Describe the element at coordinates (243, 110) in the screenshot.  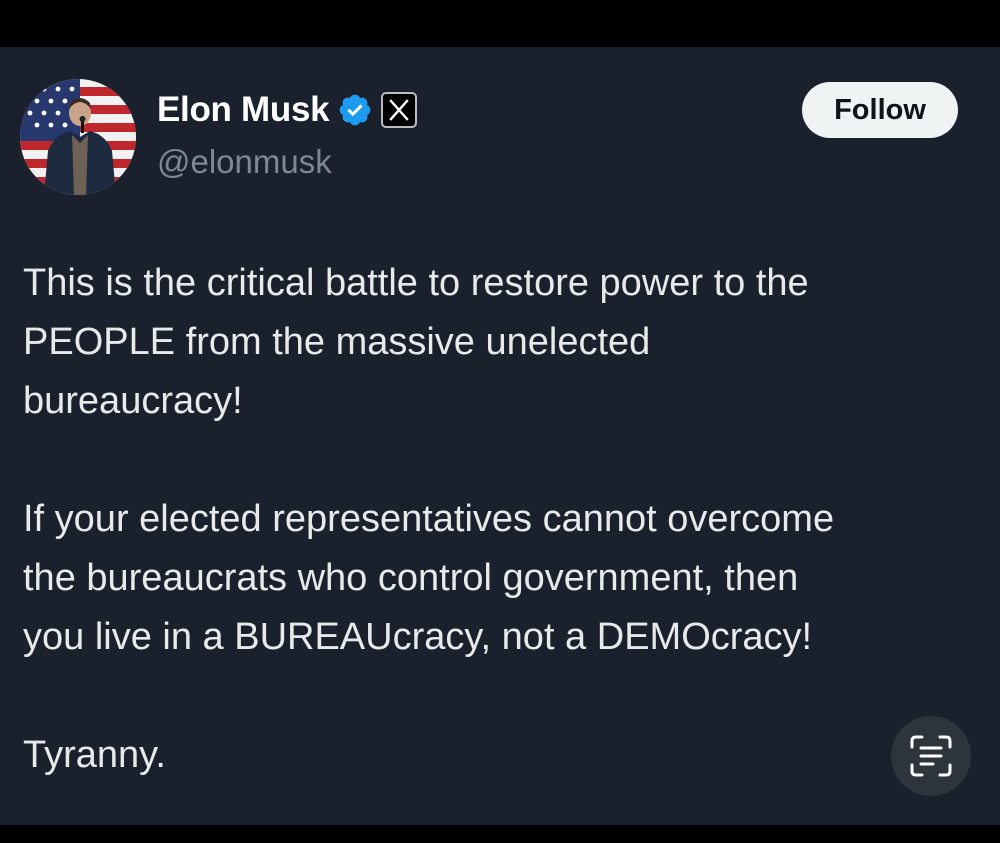
I see `author-display-name: Elon Musk` at that location.